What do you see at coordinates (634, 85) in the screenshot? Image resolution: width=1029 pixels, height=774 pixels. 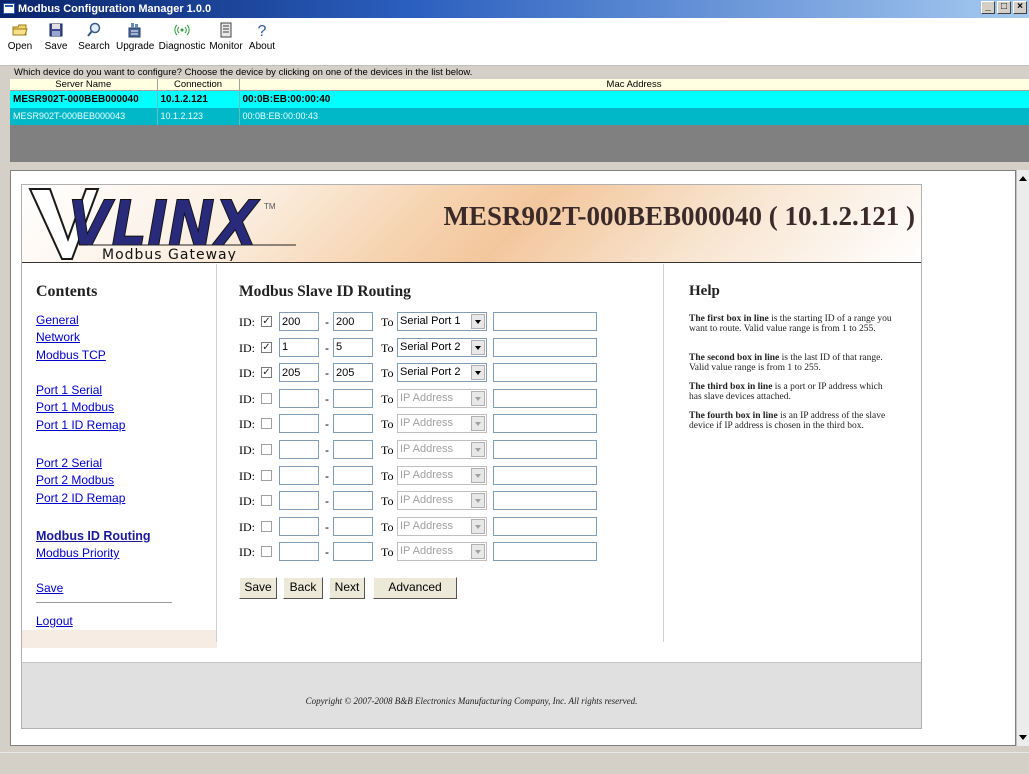 I see `column-header-mac-address: Mac Address` at bounding box center [634, 85].